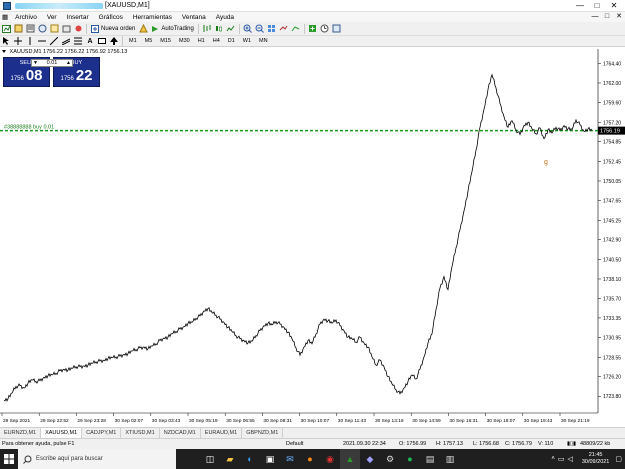 This screenshot has height=469, width=625. What do you see at coordinates (230, 459) in the screenshot?
I see `file-explorer-icon: ▰` at bounding box center [230, 459].